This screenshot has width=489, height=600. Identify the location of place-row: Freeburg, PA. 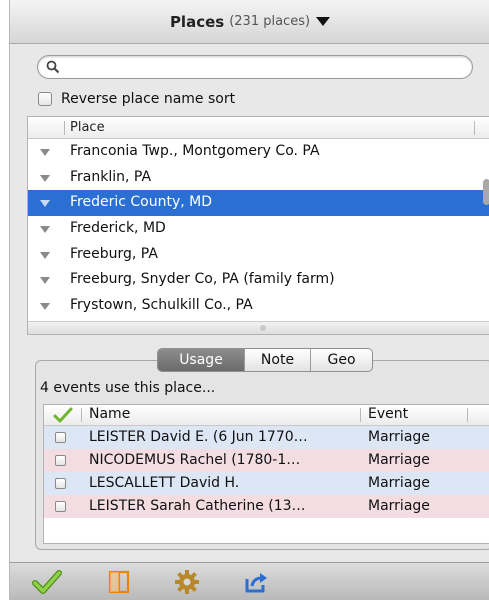
(258, 255).